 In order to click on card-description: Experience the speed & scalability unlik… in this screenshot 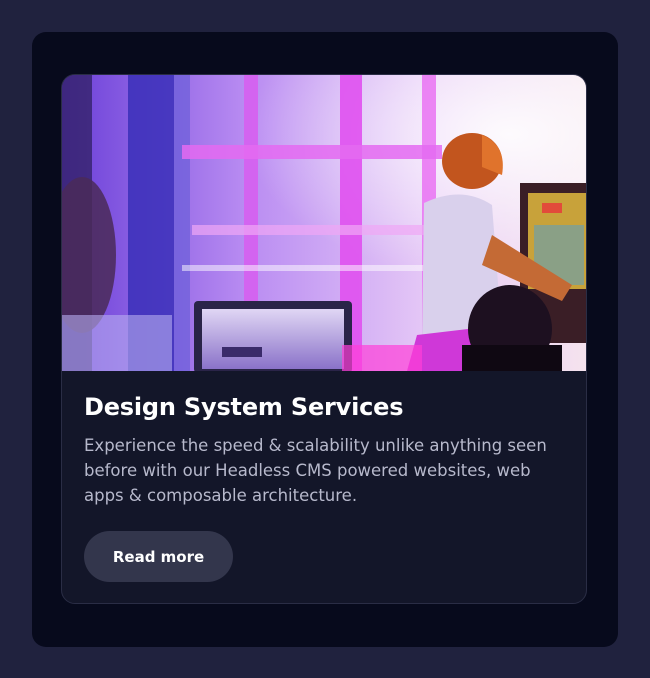, I will do `click(315, 470)`.